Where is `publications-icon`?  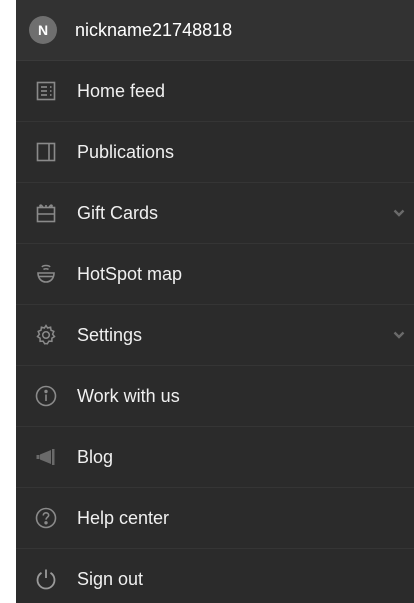 publications-icon is located at coordinates (46, 152).